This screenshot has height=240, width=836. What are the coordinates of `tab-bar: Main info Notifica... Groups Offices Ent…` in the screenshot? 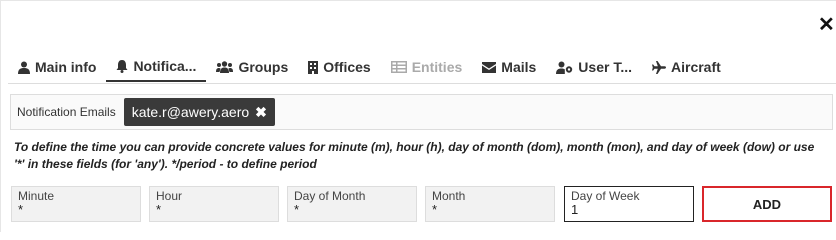 It's located at (422, 68).